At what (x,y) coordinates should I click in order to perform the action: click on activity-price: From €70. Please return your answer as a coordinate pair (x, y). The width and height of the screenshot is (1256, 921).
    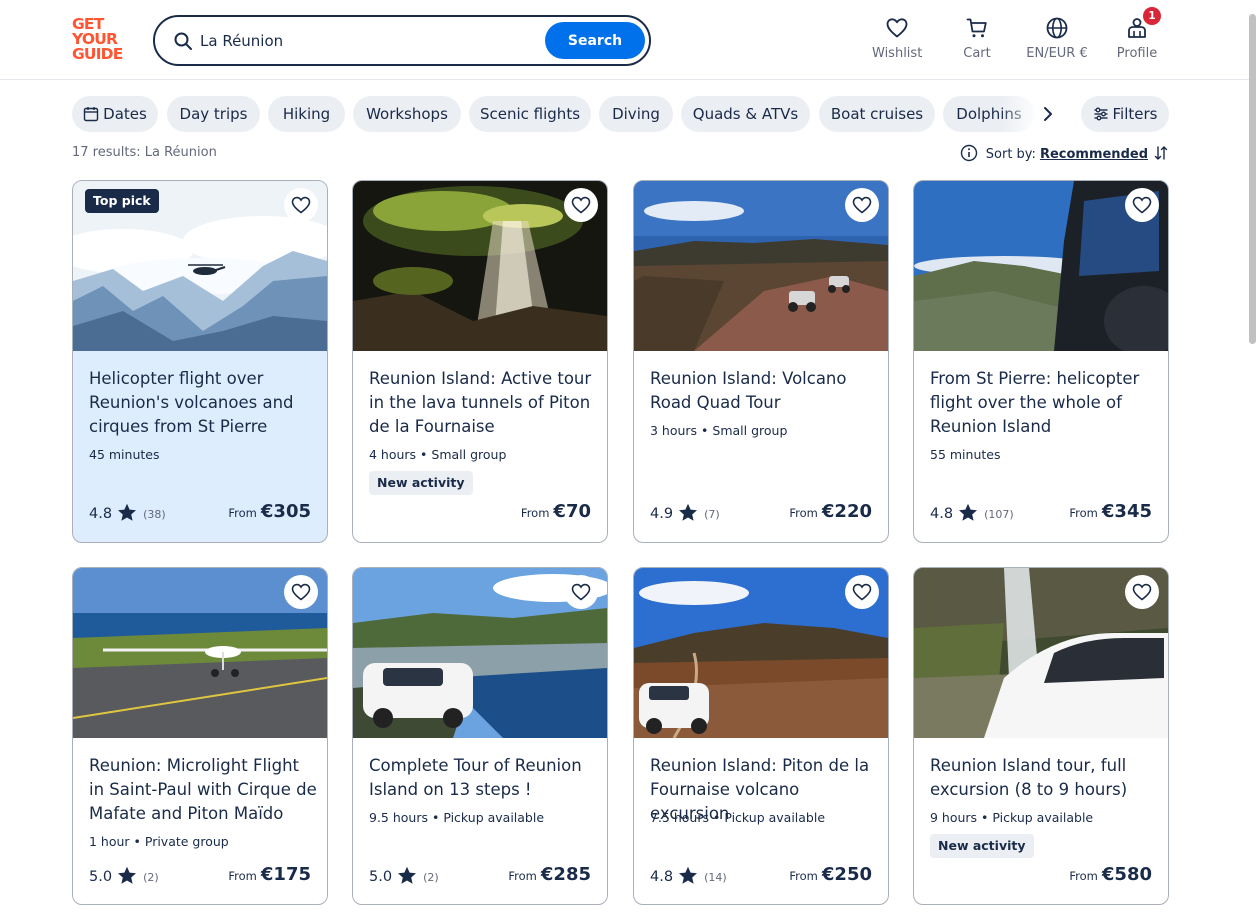
    Looking at the image, I should click on (556, 511).